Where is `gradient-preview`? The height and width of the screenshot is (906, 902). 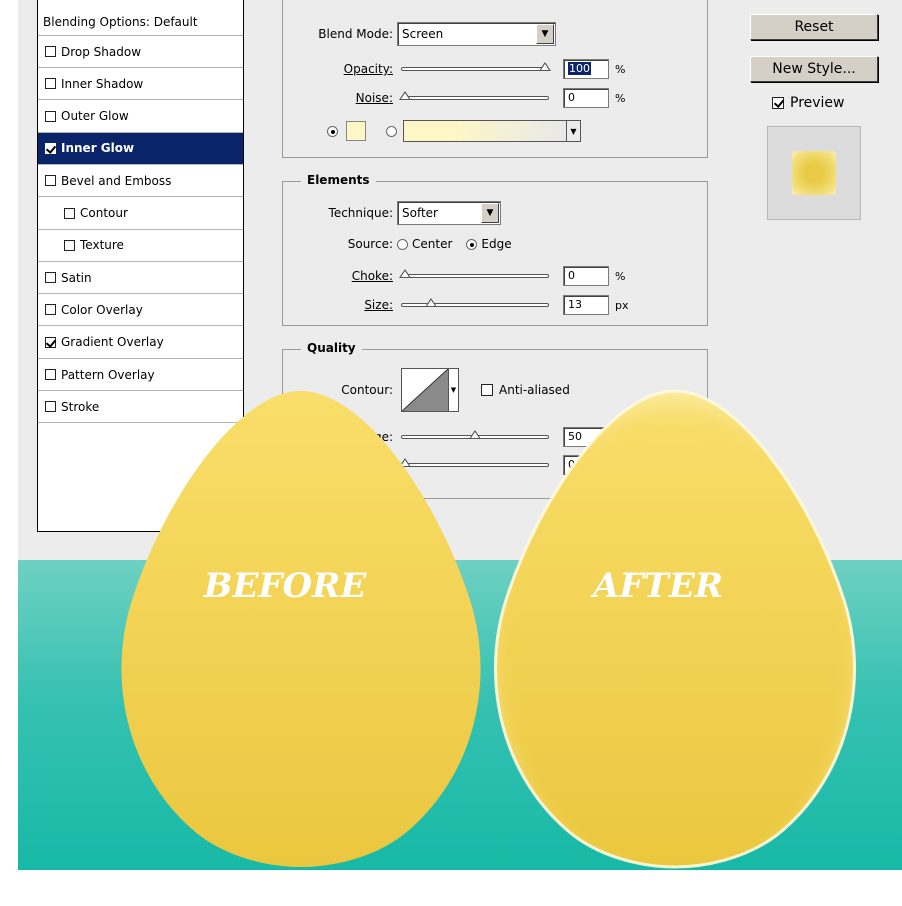 gradient-preview is located at coordinates (485, 131).